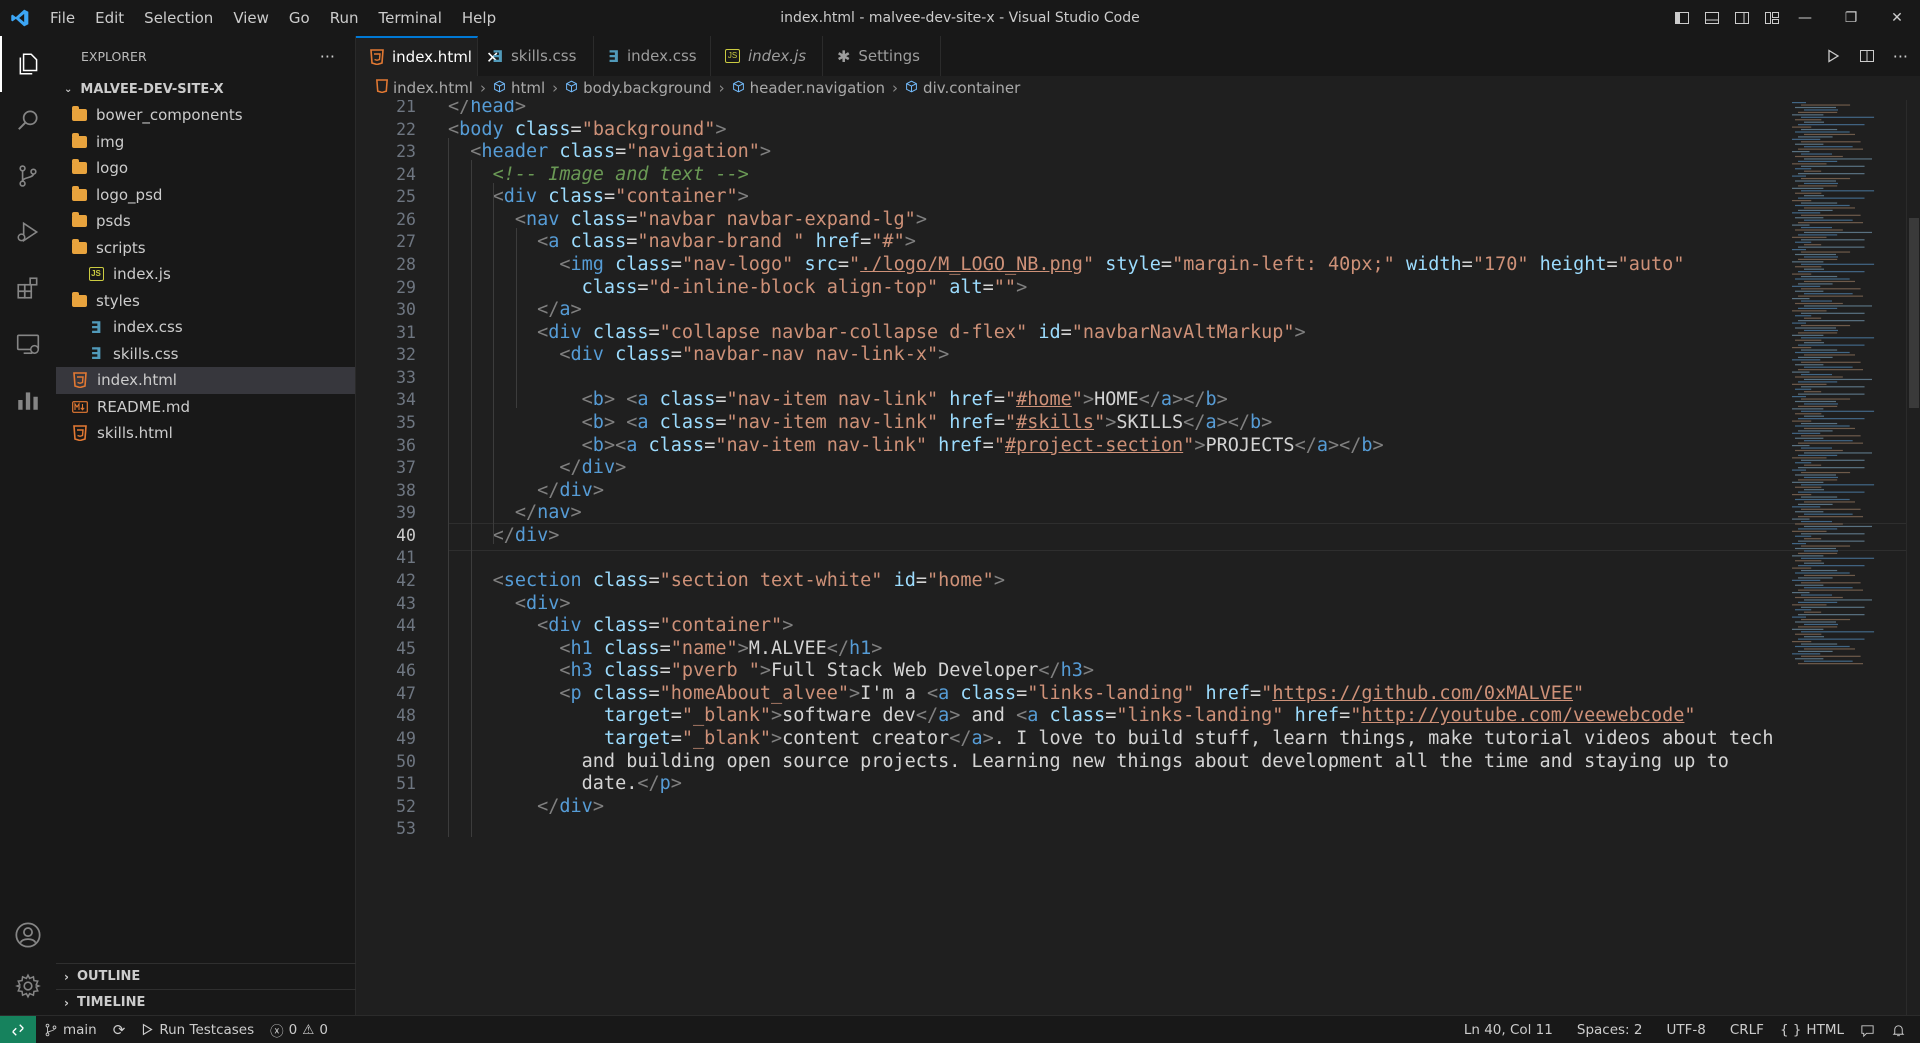 The width and height of the screenshot is (1920, 1043). I want to click on indent-guide, so click(516, 318).